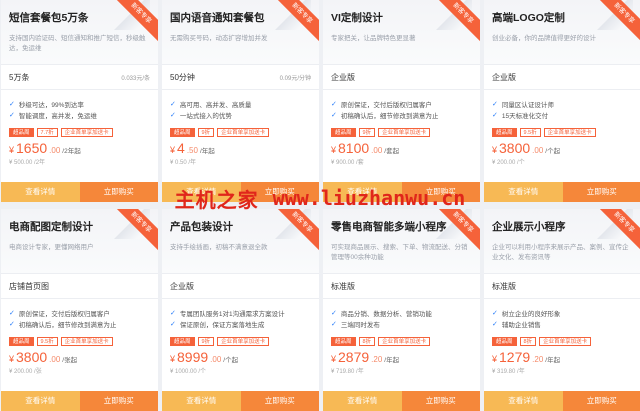 This screenshot has height=411, width=640. What do you see at coordinates (295, 78) in the screenshot?
I see `unit-price: 0.09元/分钟` at bounding box center [295, 78].